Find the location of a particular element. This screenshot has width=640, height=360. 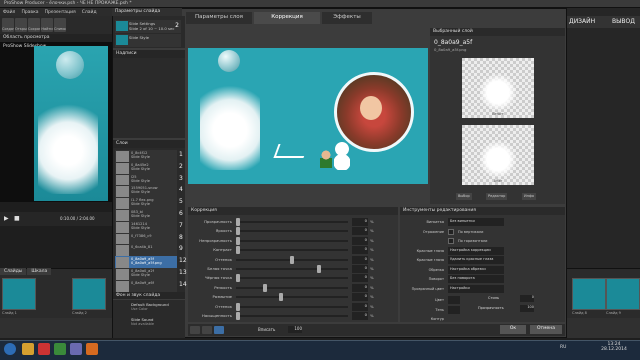

menu-slide: Слайд is located at coordinates (89, 12).